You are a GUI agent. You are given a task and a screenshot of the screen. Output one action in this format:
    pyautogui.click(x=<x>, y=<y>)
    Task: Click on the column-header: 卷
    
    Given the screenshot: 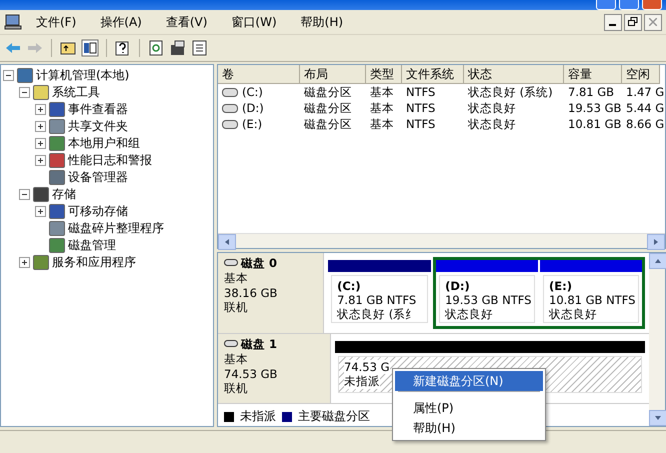 What is the action you would take?
    pyautogui.click(x=259, y=74)
    